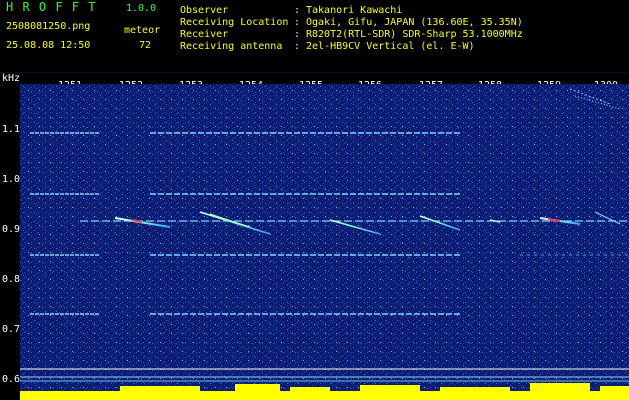 The height and width of the screenshot is (400, 629). What do you see at coordinates (48, 45) in the screenshot?
I see `date-time: 25.08.08 12:50` at bounding box center [48, 45].